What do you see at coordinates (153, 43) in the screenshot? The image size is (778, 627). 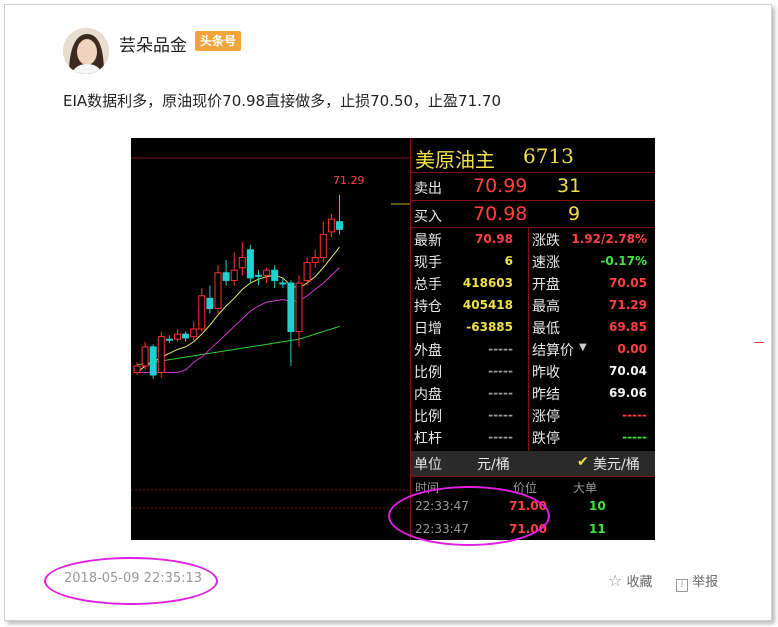 I see `author-name: 芸朵品金` at bounding box center [153, 43].